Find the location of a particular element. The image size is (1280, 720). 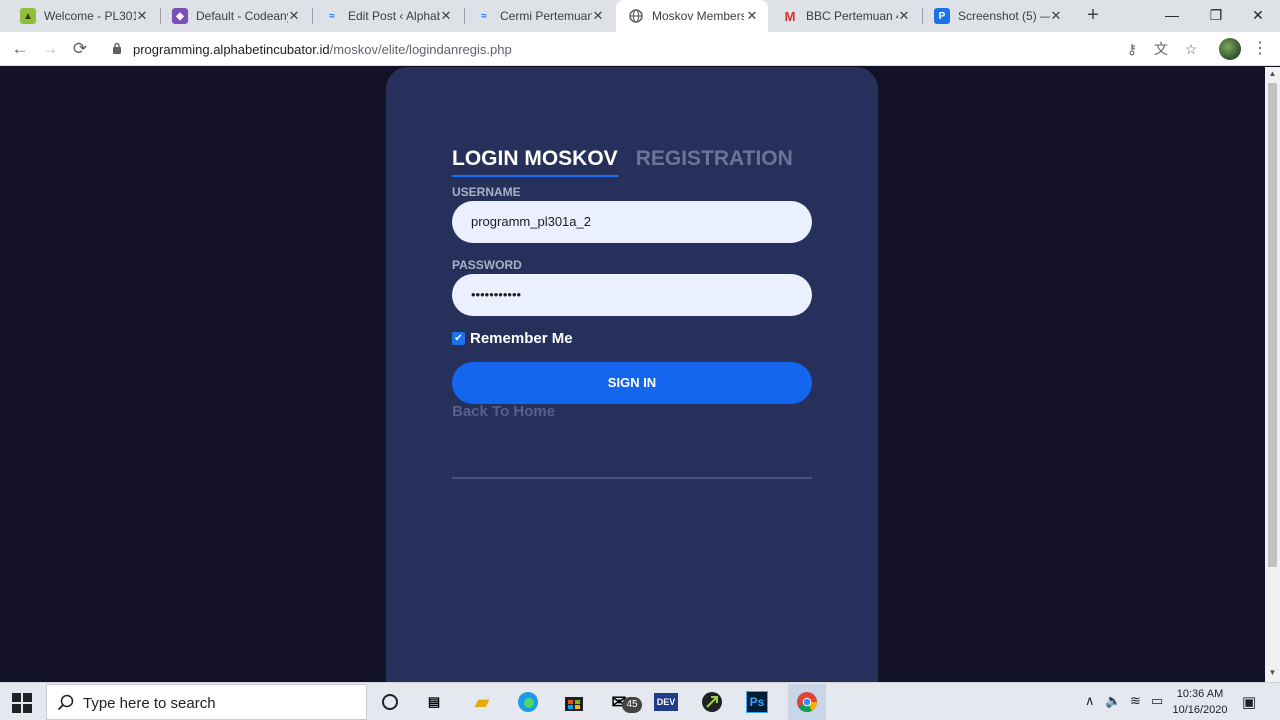

search-icon is located at coordinates (65, 702).